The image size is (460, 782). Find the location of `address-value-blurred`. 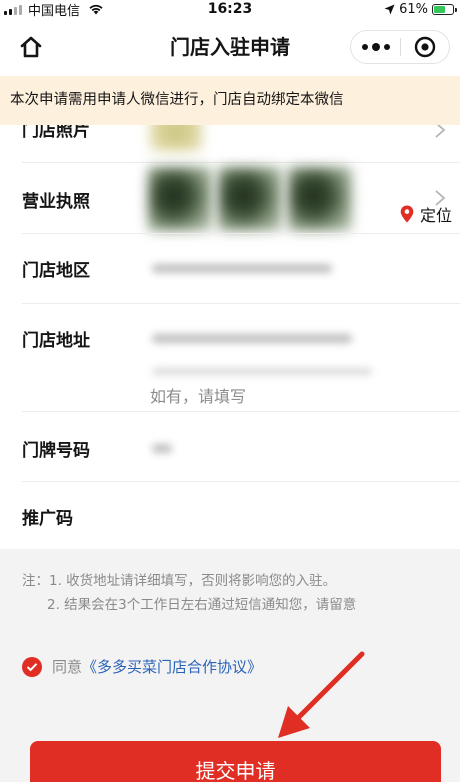

address-value-blurred is located at coordinates (252, 338).